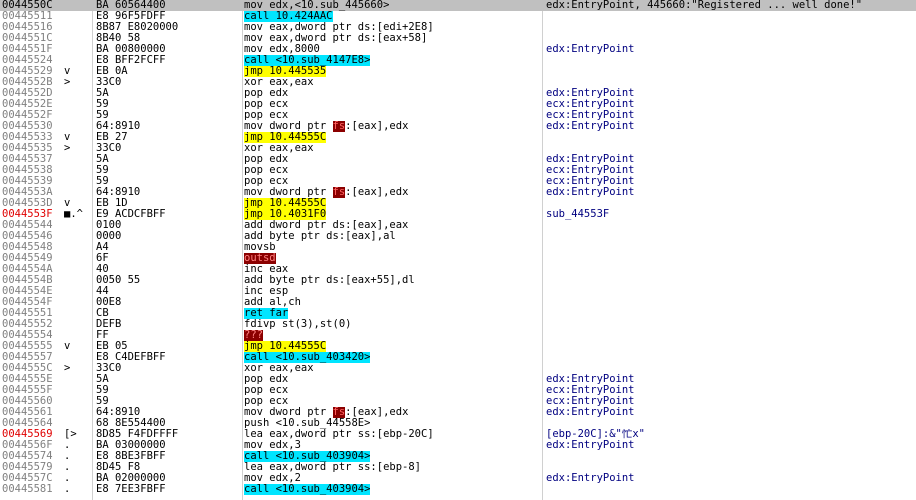 The width and height of the screenshot is (916, 500). I want to click on row-address: 00445548, so click(27, 247).